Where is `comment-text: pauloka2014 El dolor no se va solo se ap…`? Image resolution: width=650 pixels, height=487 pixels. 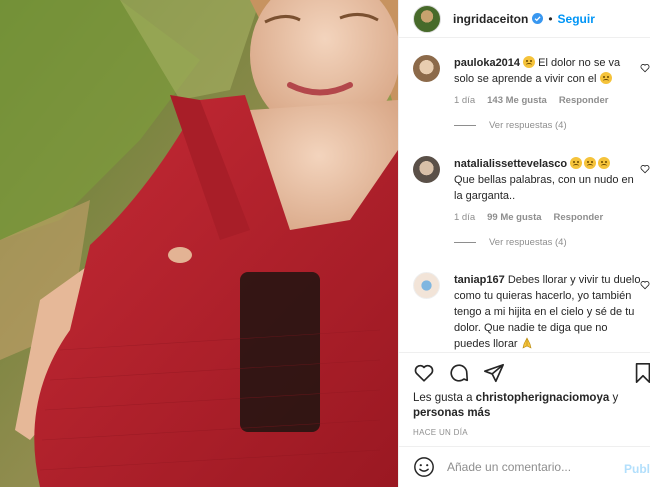 comment-text: pauloka2014 El dolor no se va solo se ap… is located at coordinates (548, 71).